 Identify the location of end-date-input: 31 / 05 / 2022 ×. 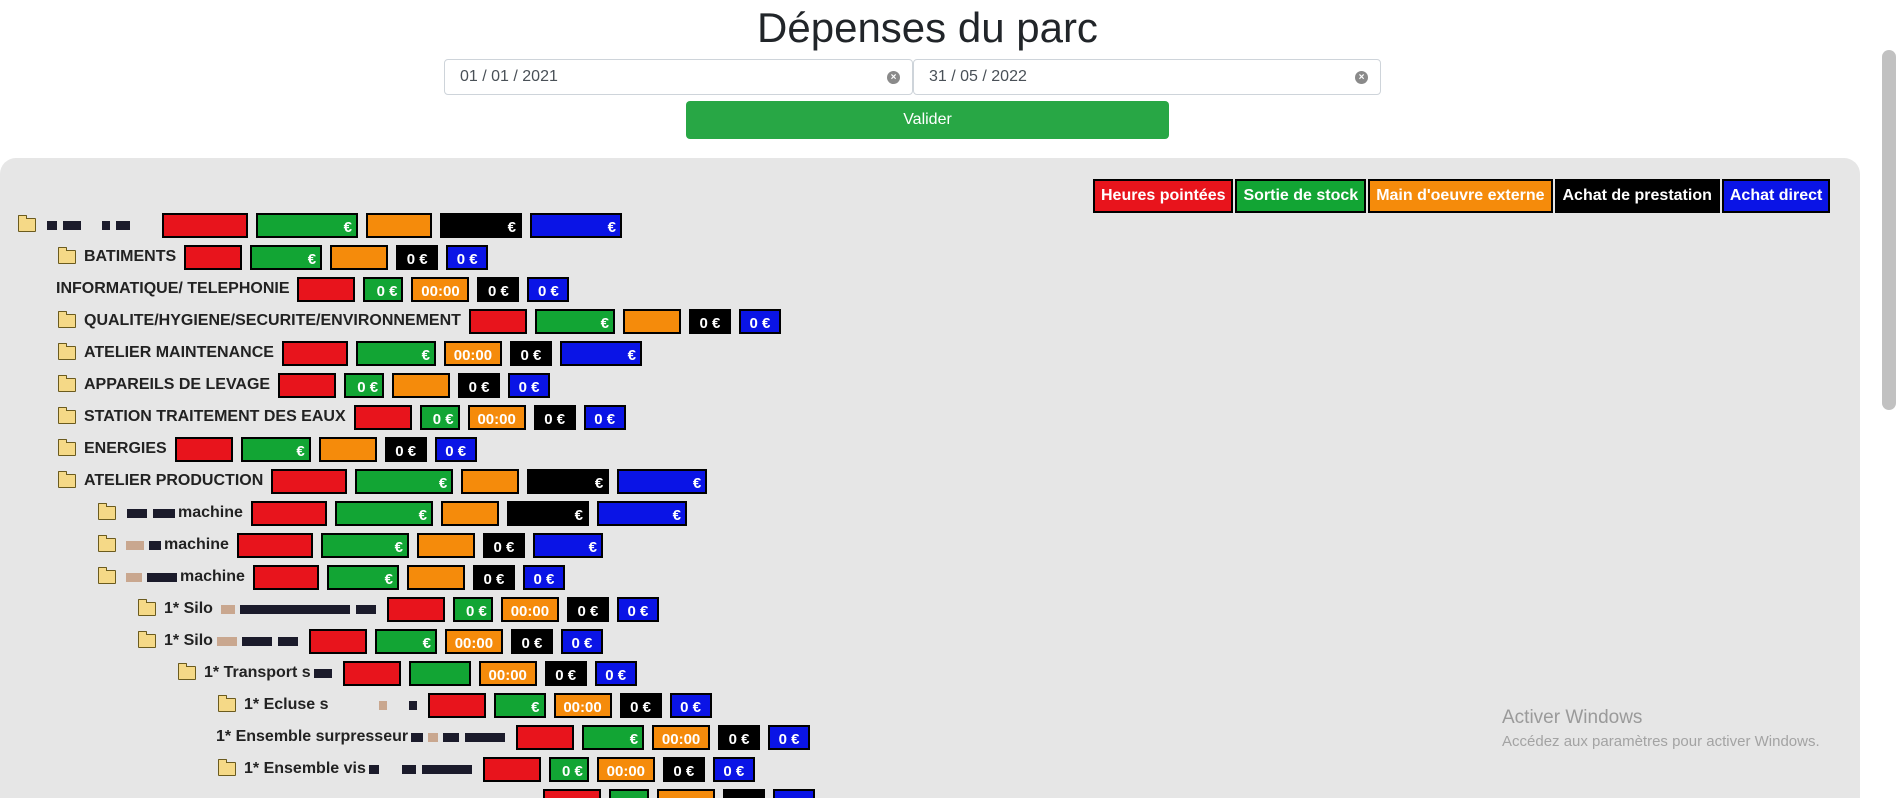
(1147, 77).